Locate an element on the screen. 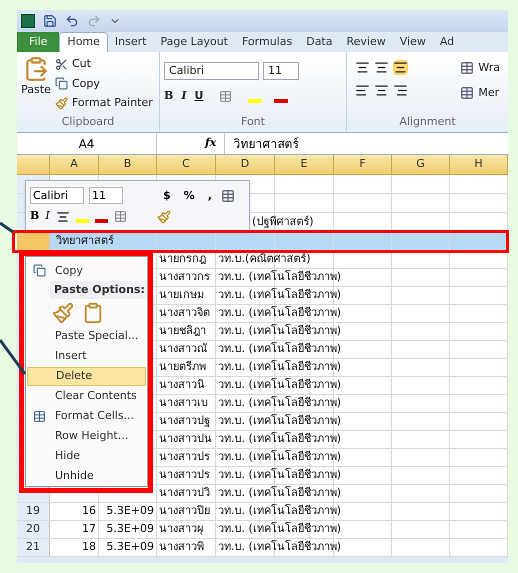  table-cell-text: นางสาวปิย is located at coordinates (184, 511).